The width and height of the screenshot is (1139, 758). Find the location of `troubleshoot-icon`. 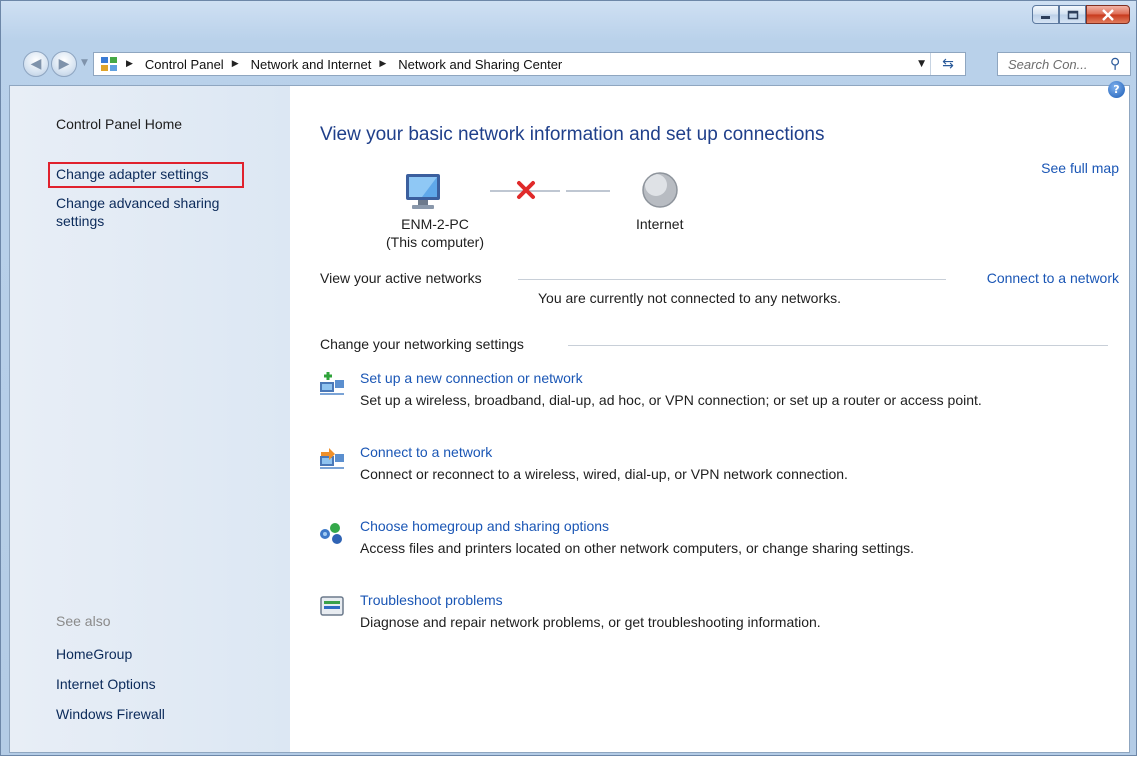

troubleshoot-icon is located at coordinates (332, 606).